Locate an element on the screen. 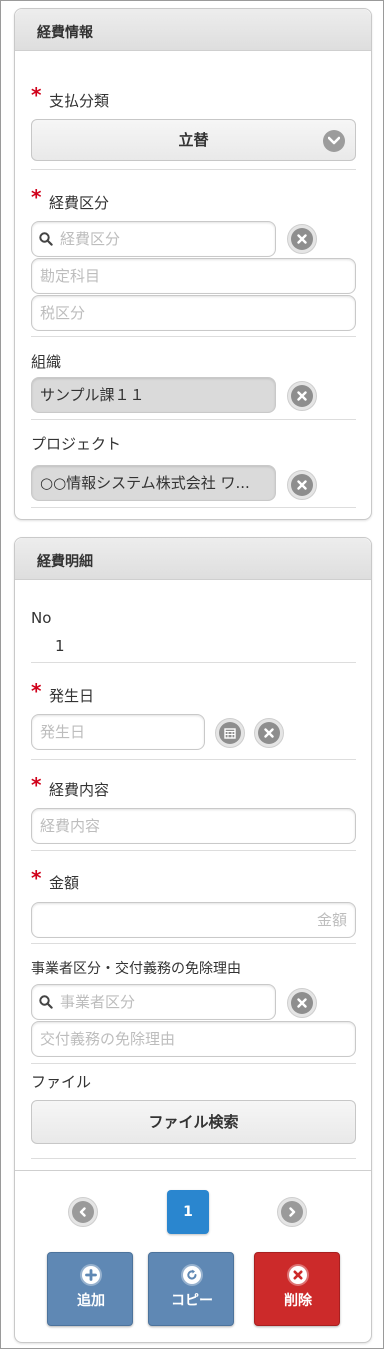 The width and height of the screenshot is (384, 1349). copy-label: コピー is located at coordinates (192, 1301).